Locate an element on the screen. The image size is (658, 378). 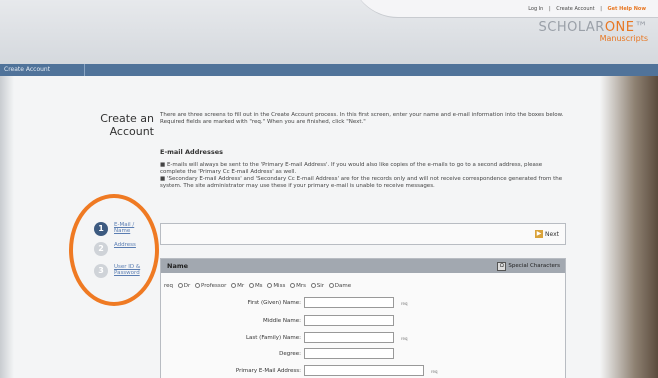
next-button: ▶ Next is located at coordinates (547, 234).